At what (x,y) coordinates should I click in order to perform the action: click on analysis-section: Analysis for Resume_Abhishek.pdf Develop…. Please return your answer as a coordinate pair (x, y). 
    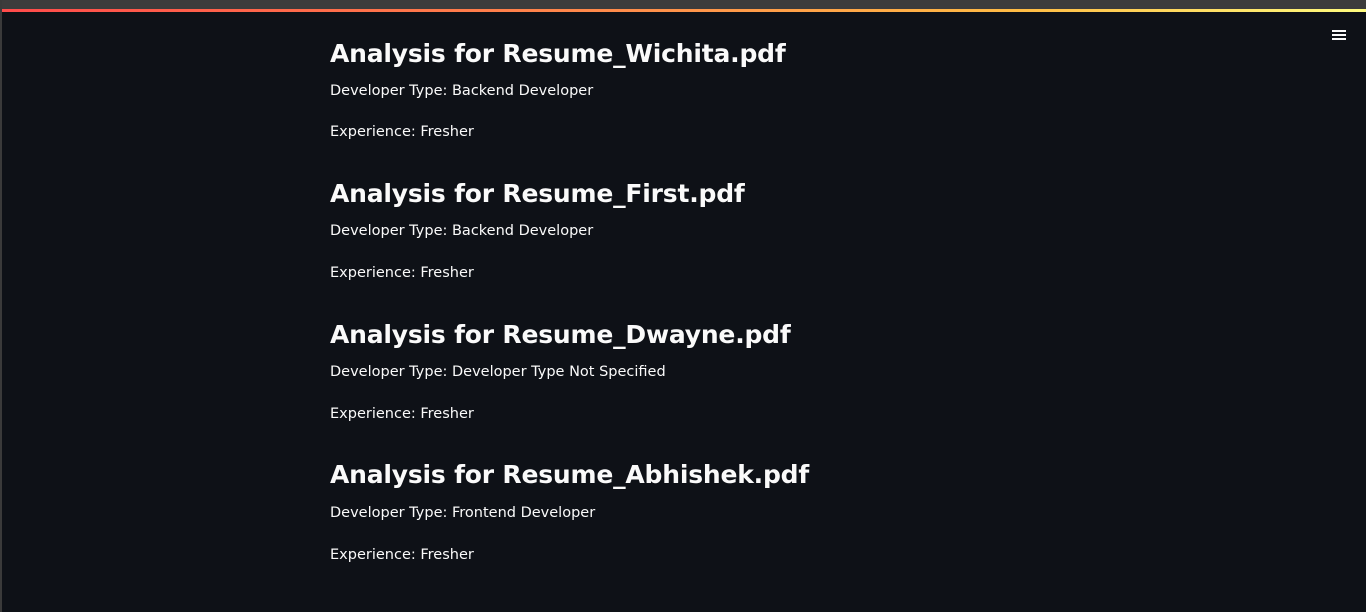
    Looking at the image, I should click on (690, 511).